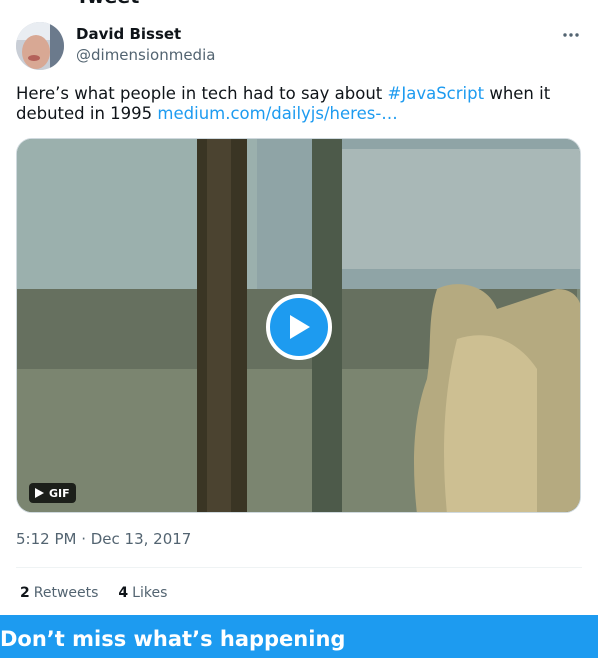 The image size is (598, 658). What do you see at coordinates (103, 539) in the screenshot?
I see `tweet-timestamp: 5:12 PM · Dec 13, 2017` at bounding box center [103, 539].